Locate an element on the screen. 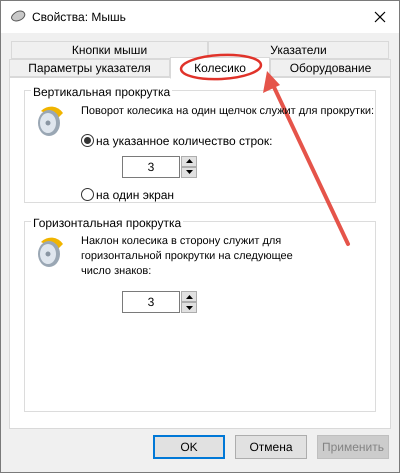 This screenshot has width=400, height=473. dialog-button: Отмена is located at coordinates (271, 447).